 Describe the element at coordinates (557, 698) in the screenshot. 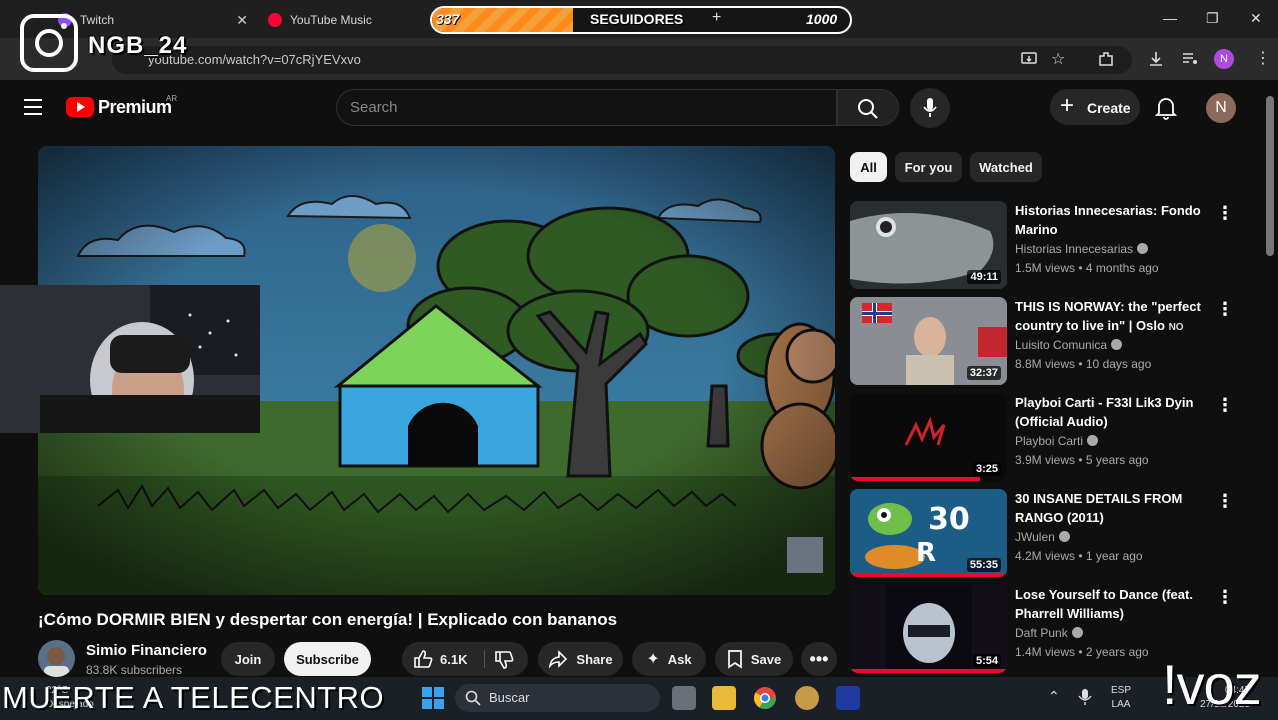

I see `taskbar-search-box` at that location.